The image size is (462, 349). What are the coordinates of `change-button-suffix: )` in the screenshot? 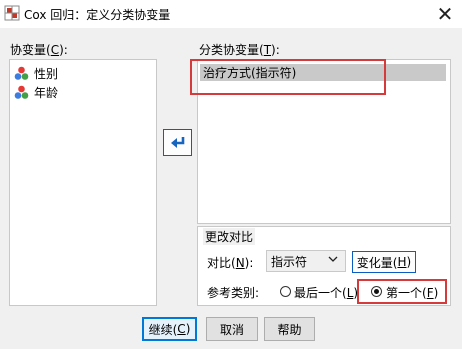 It's located at (409, 262).